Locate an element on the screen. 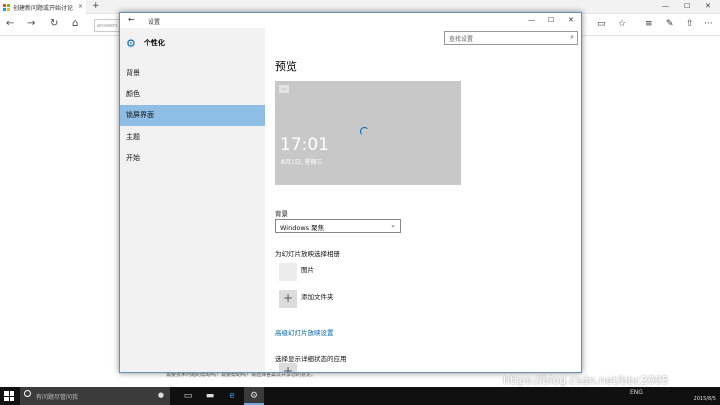 This screenshot has height=405, width=720. search-placeholder: 查找设置 is located at coordinates (461, 39).